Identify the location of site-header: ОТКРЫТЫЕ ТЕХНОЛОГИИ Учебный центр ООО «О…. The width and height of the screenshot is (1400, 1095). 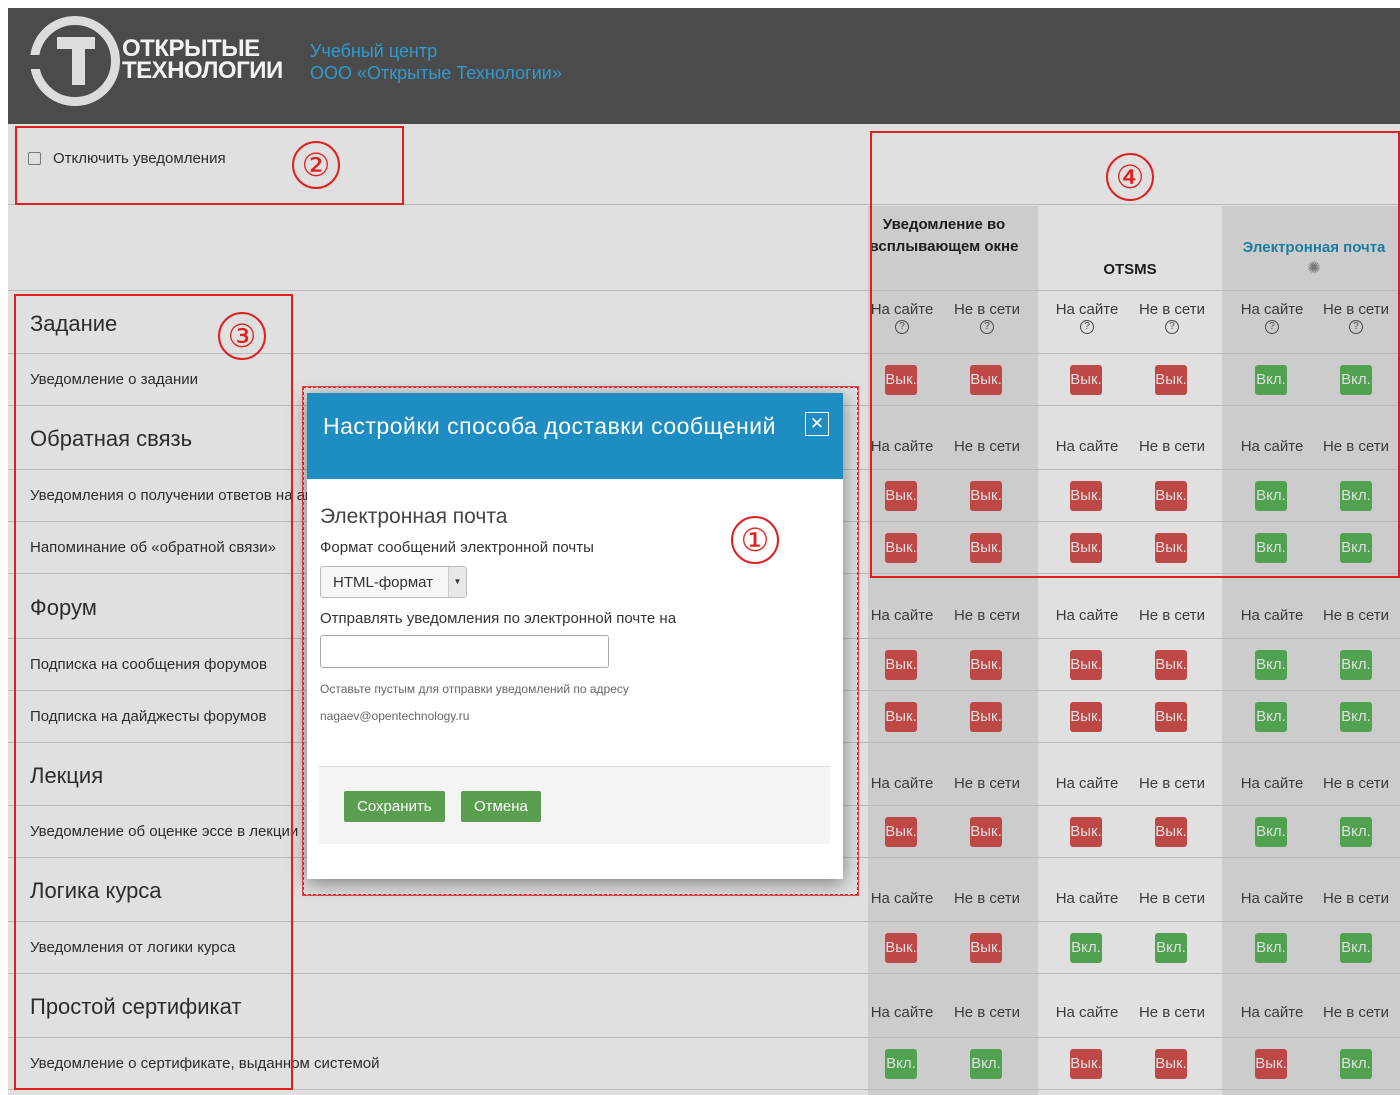
(704, 66).